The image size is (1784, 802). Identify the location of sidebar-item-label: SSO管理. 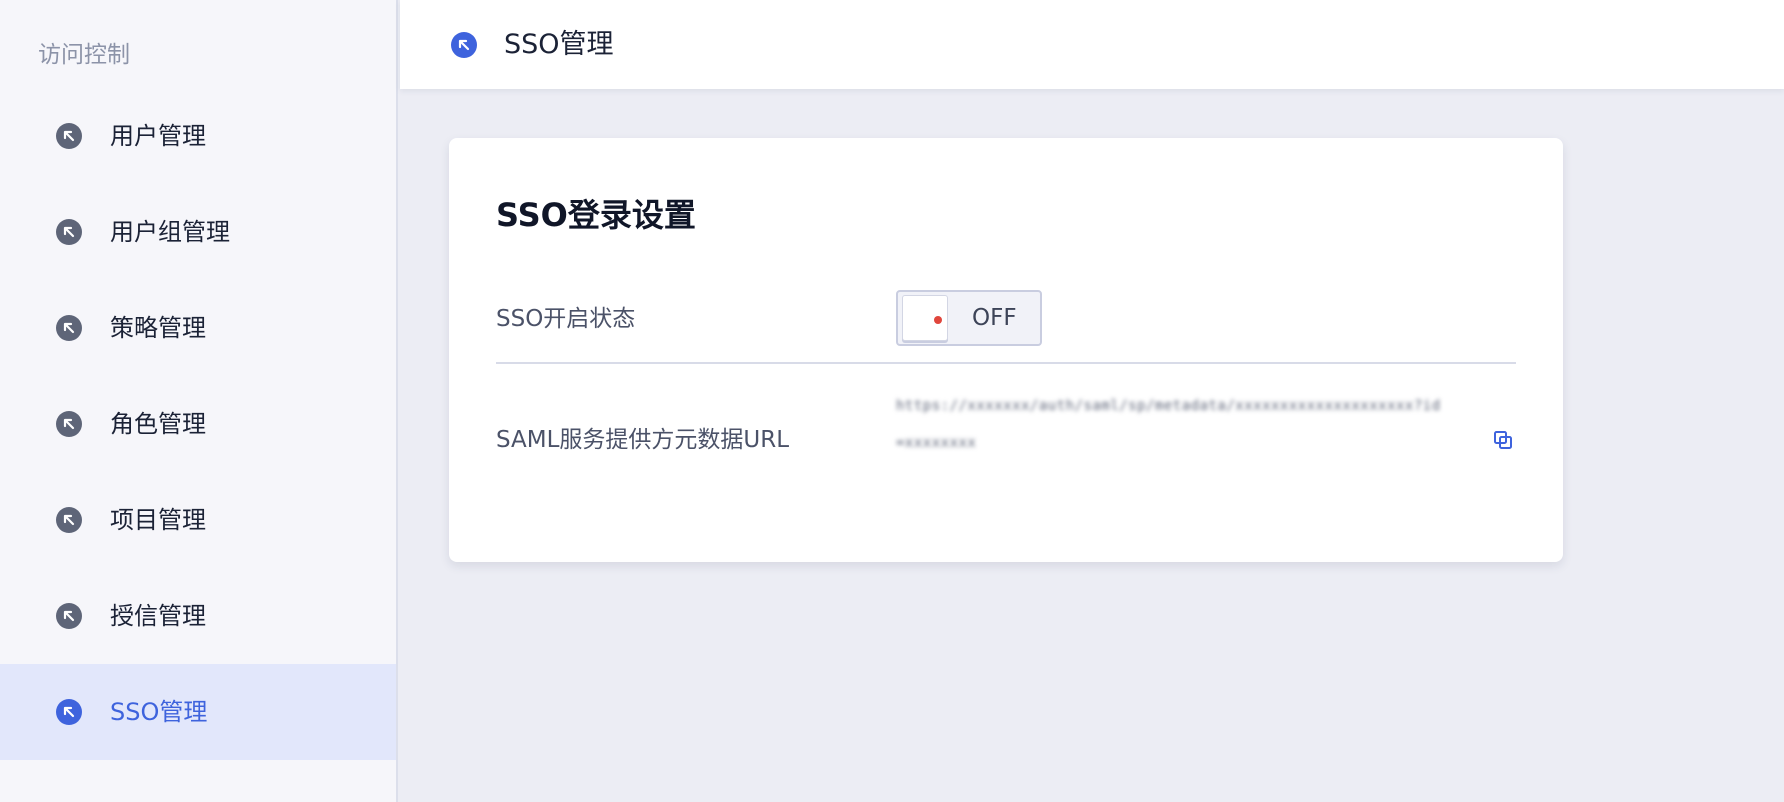
(159, 712).